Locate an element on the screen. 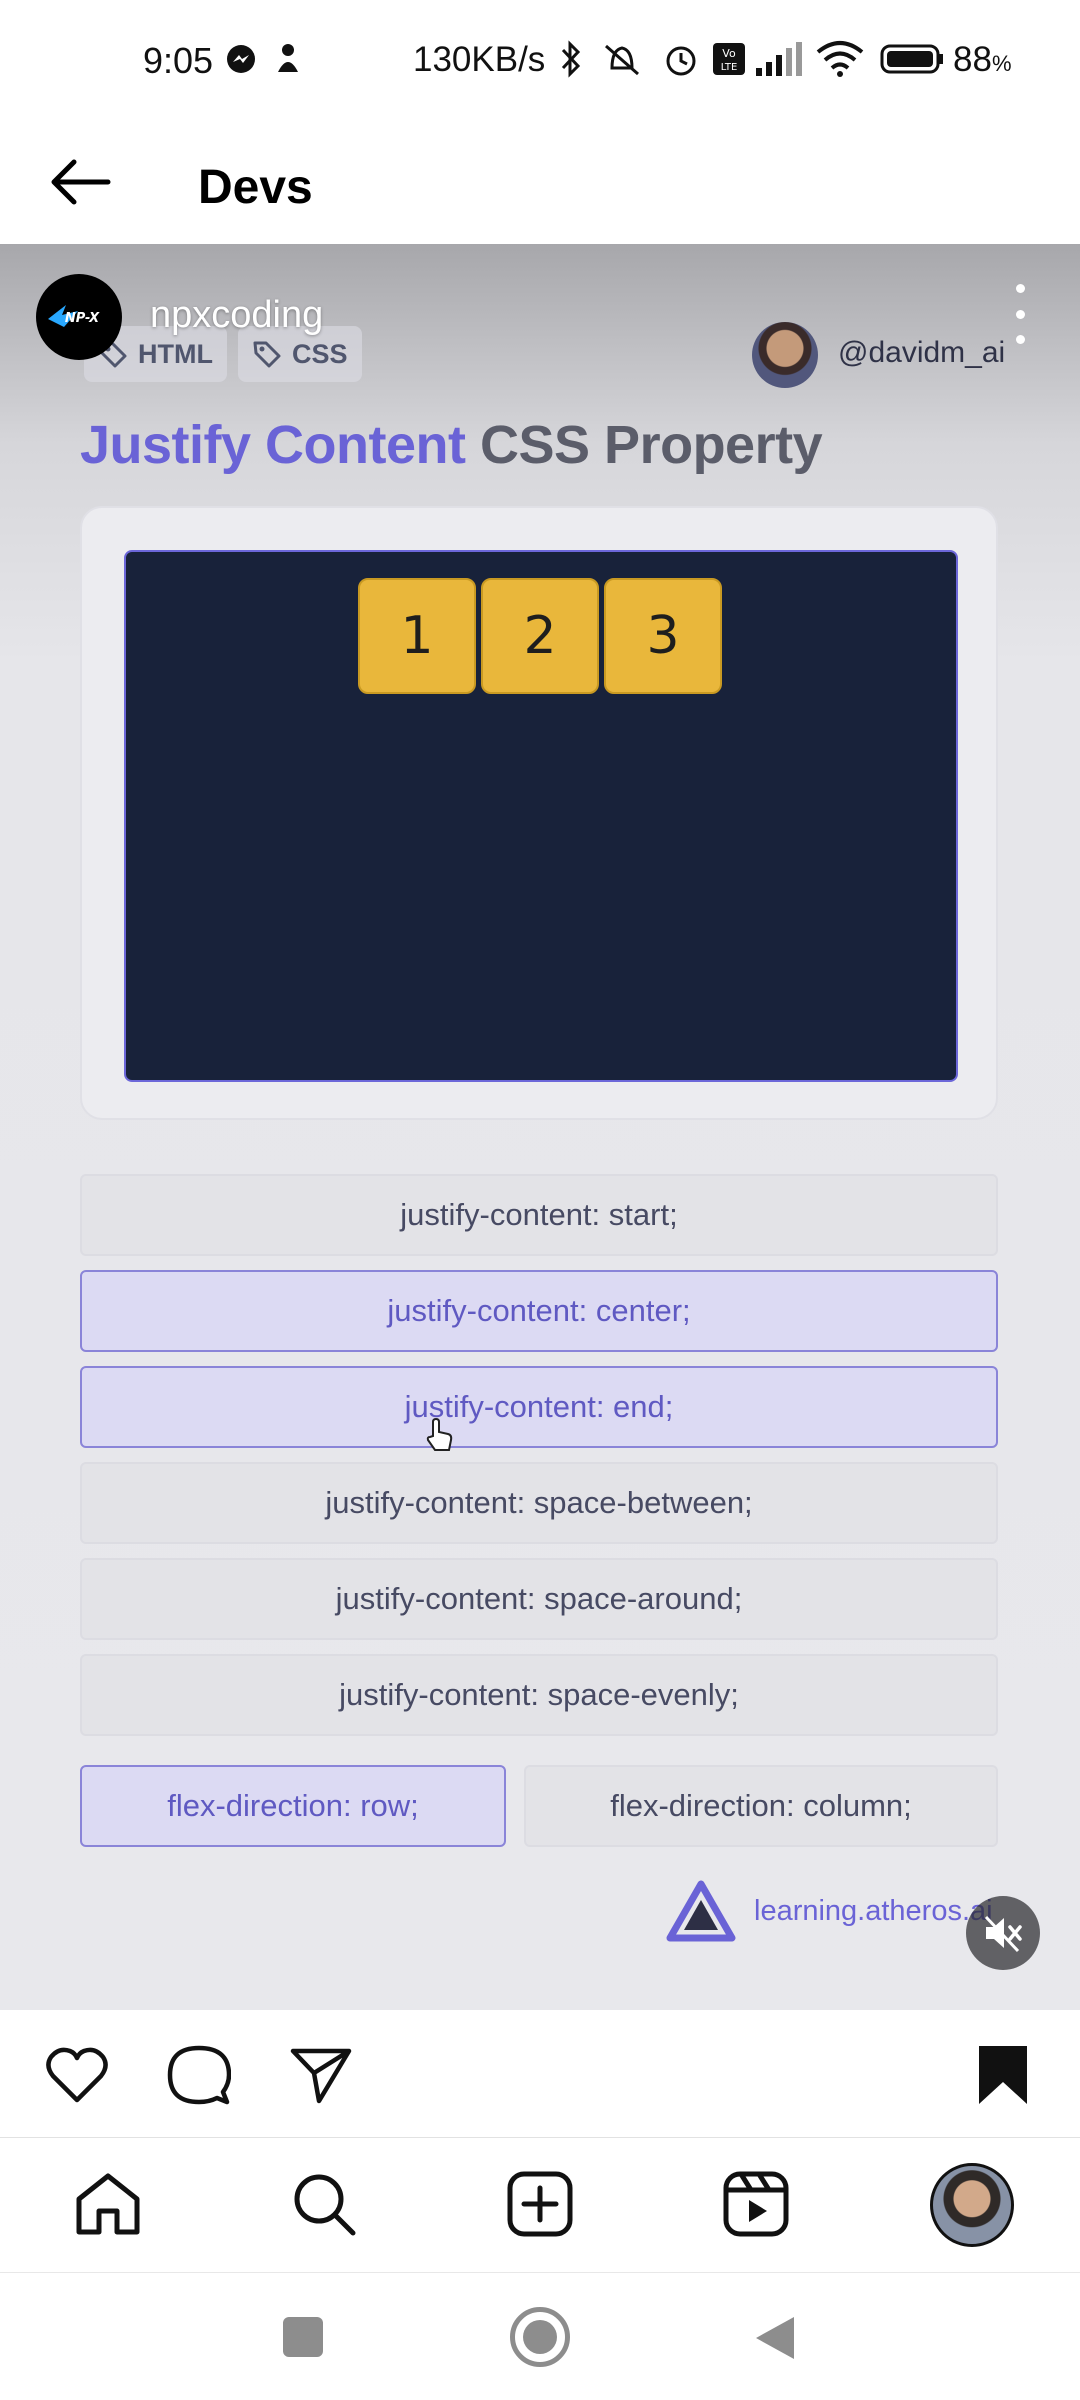 Image resolution: width=1080 pixels, height=2400 pixels. speaker-muted-icon is located at coordinates (1003, 1934).